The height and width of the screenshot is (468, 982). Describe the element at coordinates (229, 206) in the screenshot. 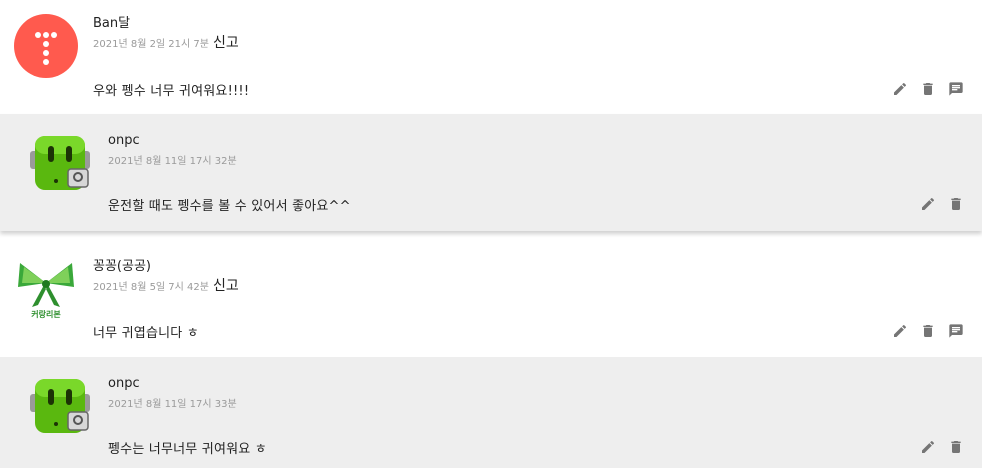

I see `reply-text: 운전할 때도 펭수를 볼 수 있어서 좋아요^^` at that location.